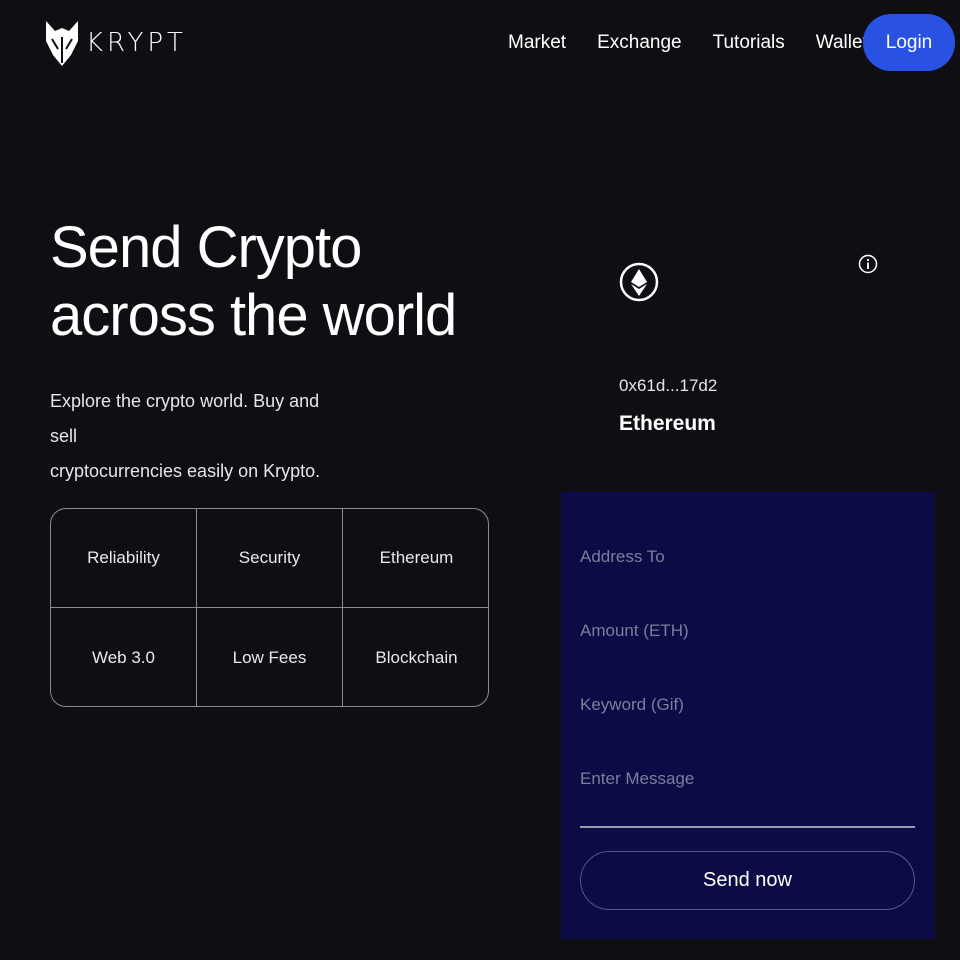  What do you see at coordinates (909, 42) in the screenshot?
I see `login-button: Login` at bounding box center [909, 42].